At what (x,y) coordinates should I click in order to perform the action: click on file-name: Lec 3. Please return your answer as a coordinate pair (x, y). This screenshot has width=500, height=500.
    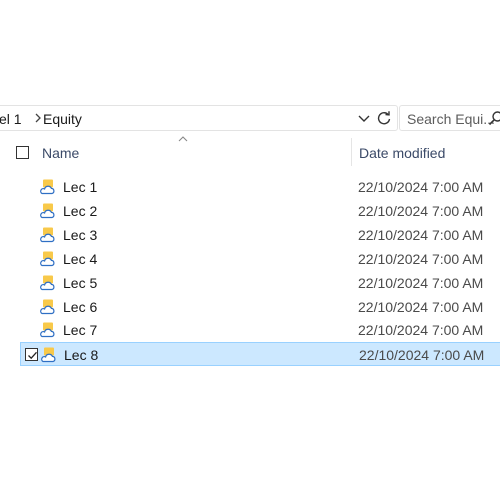
    Looking at the image, I should click on (80, 235).